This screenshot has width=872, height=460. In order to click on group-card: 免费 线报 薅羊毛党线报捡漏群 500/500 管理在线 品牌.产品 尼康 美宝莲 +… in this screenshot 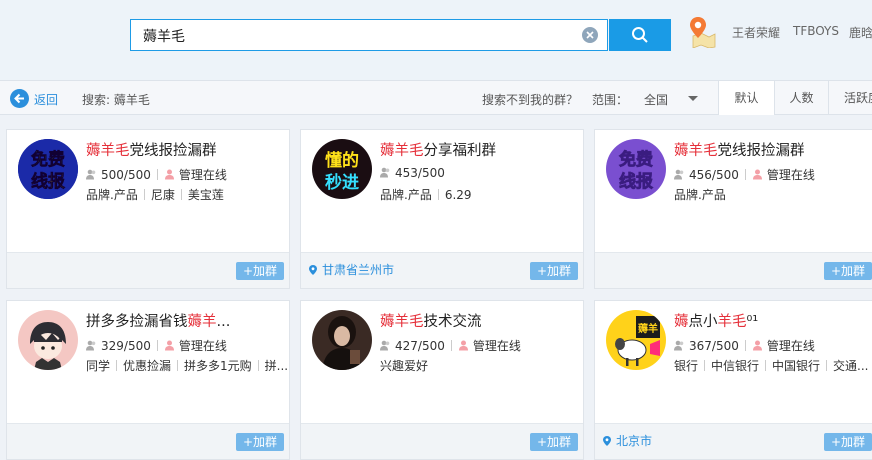, I will do `click(148, 209)`.